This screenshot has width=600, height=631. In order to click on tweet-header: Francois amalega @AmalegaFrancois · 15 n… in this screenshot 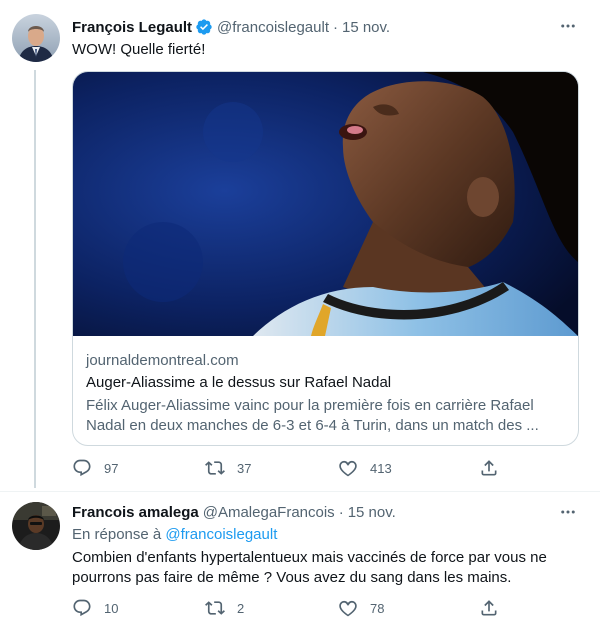, I will do `click(234, 512)`.